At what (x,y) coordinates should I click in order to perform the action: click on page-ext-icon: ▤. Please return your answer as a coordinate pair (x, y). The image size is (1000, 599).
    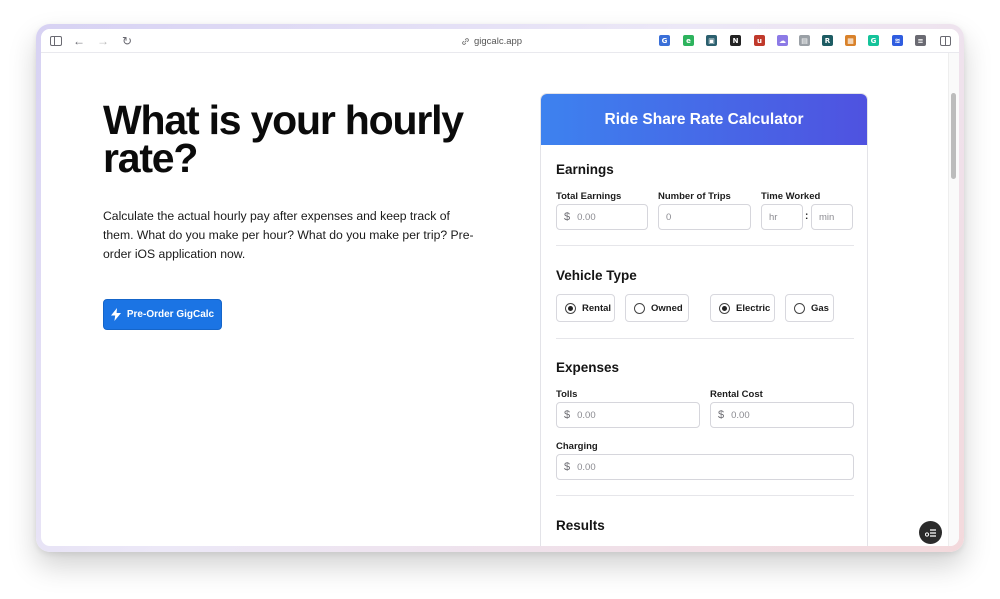
    Looking at the image, I should click on (804, 40).